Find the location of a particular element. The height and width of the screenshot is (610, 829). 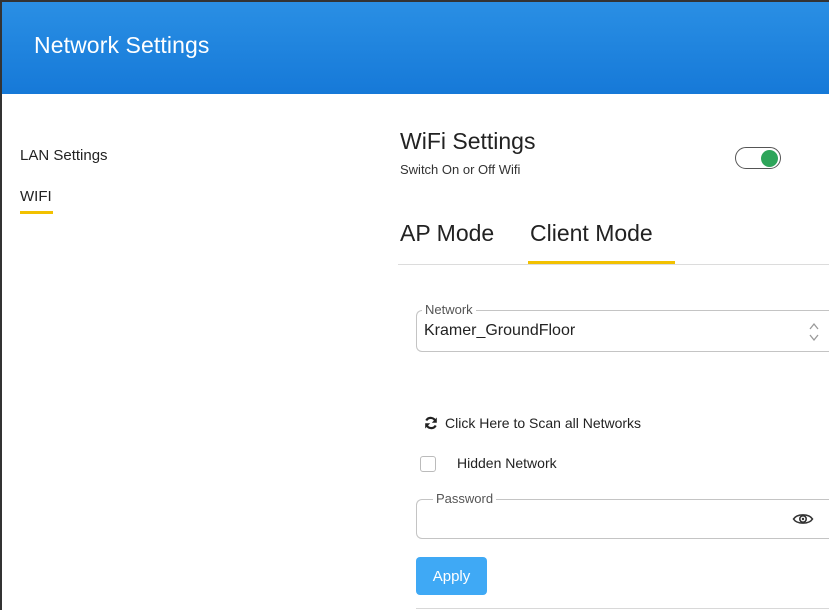

network-select-value: Kramer_GroundFloor is located at coordinates (500, 330).